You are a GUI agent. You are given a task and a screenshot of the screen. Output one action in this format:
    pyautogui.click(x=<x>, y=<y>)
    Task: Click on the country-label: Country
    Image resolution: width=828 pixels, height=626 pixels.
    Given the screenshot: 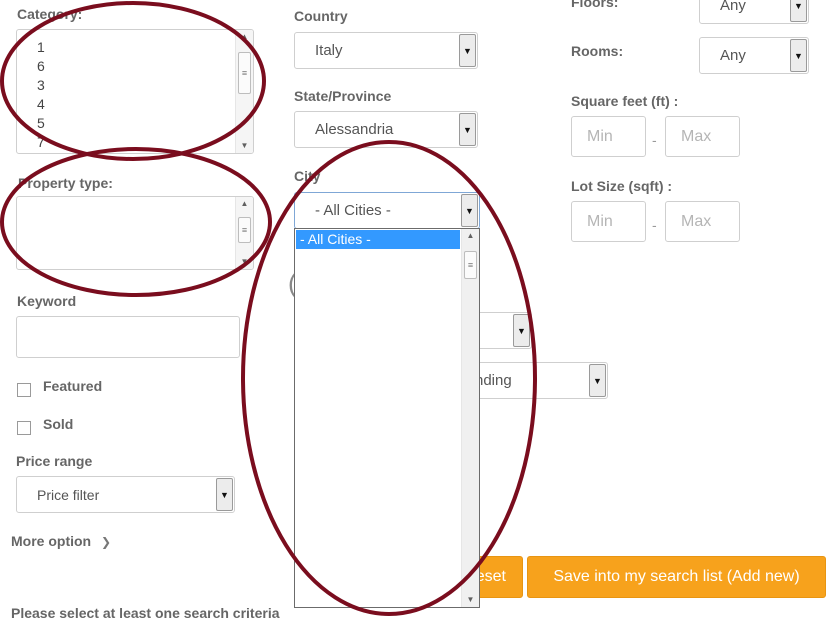 What is the action you would take?
    pyautogui.click(x=321, y=16)
    